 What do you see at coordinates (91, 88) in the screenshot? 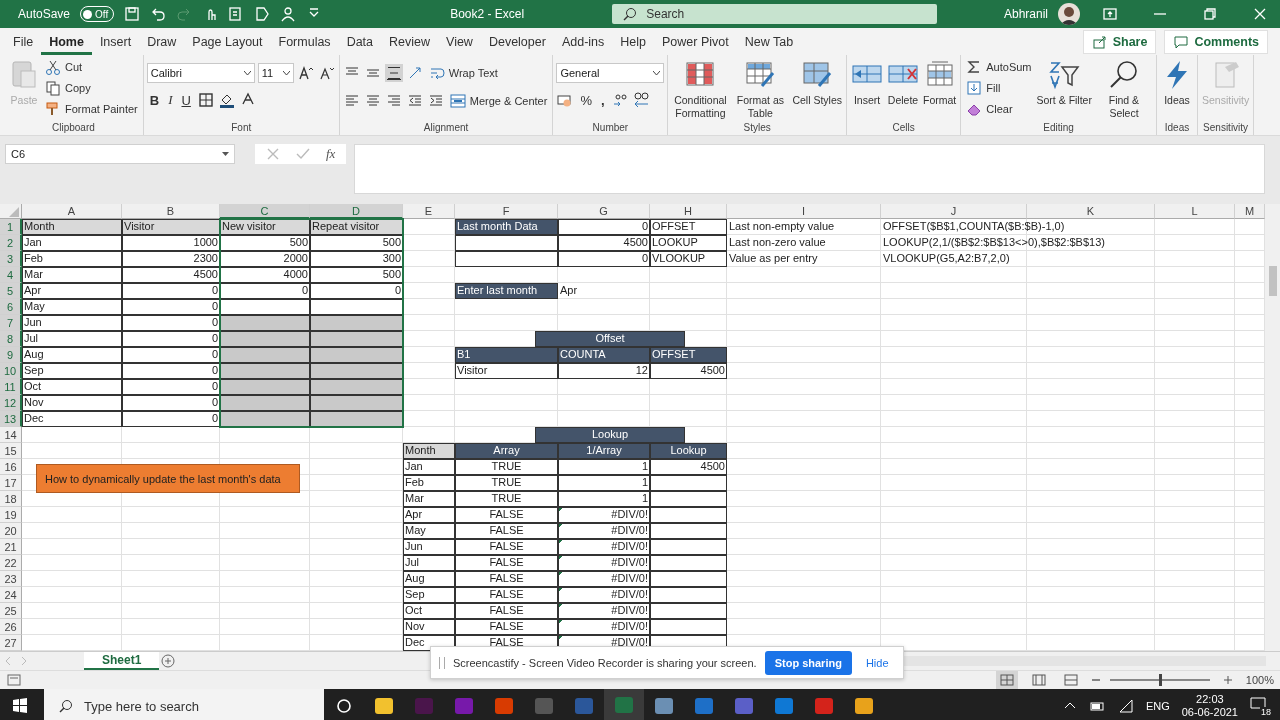
I see `ribbon-button: Copy` at bounding box center [91, 88].